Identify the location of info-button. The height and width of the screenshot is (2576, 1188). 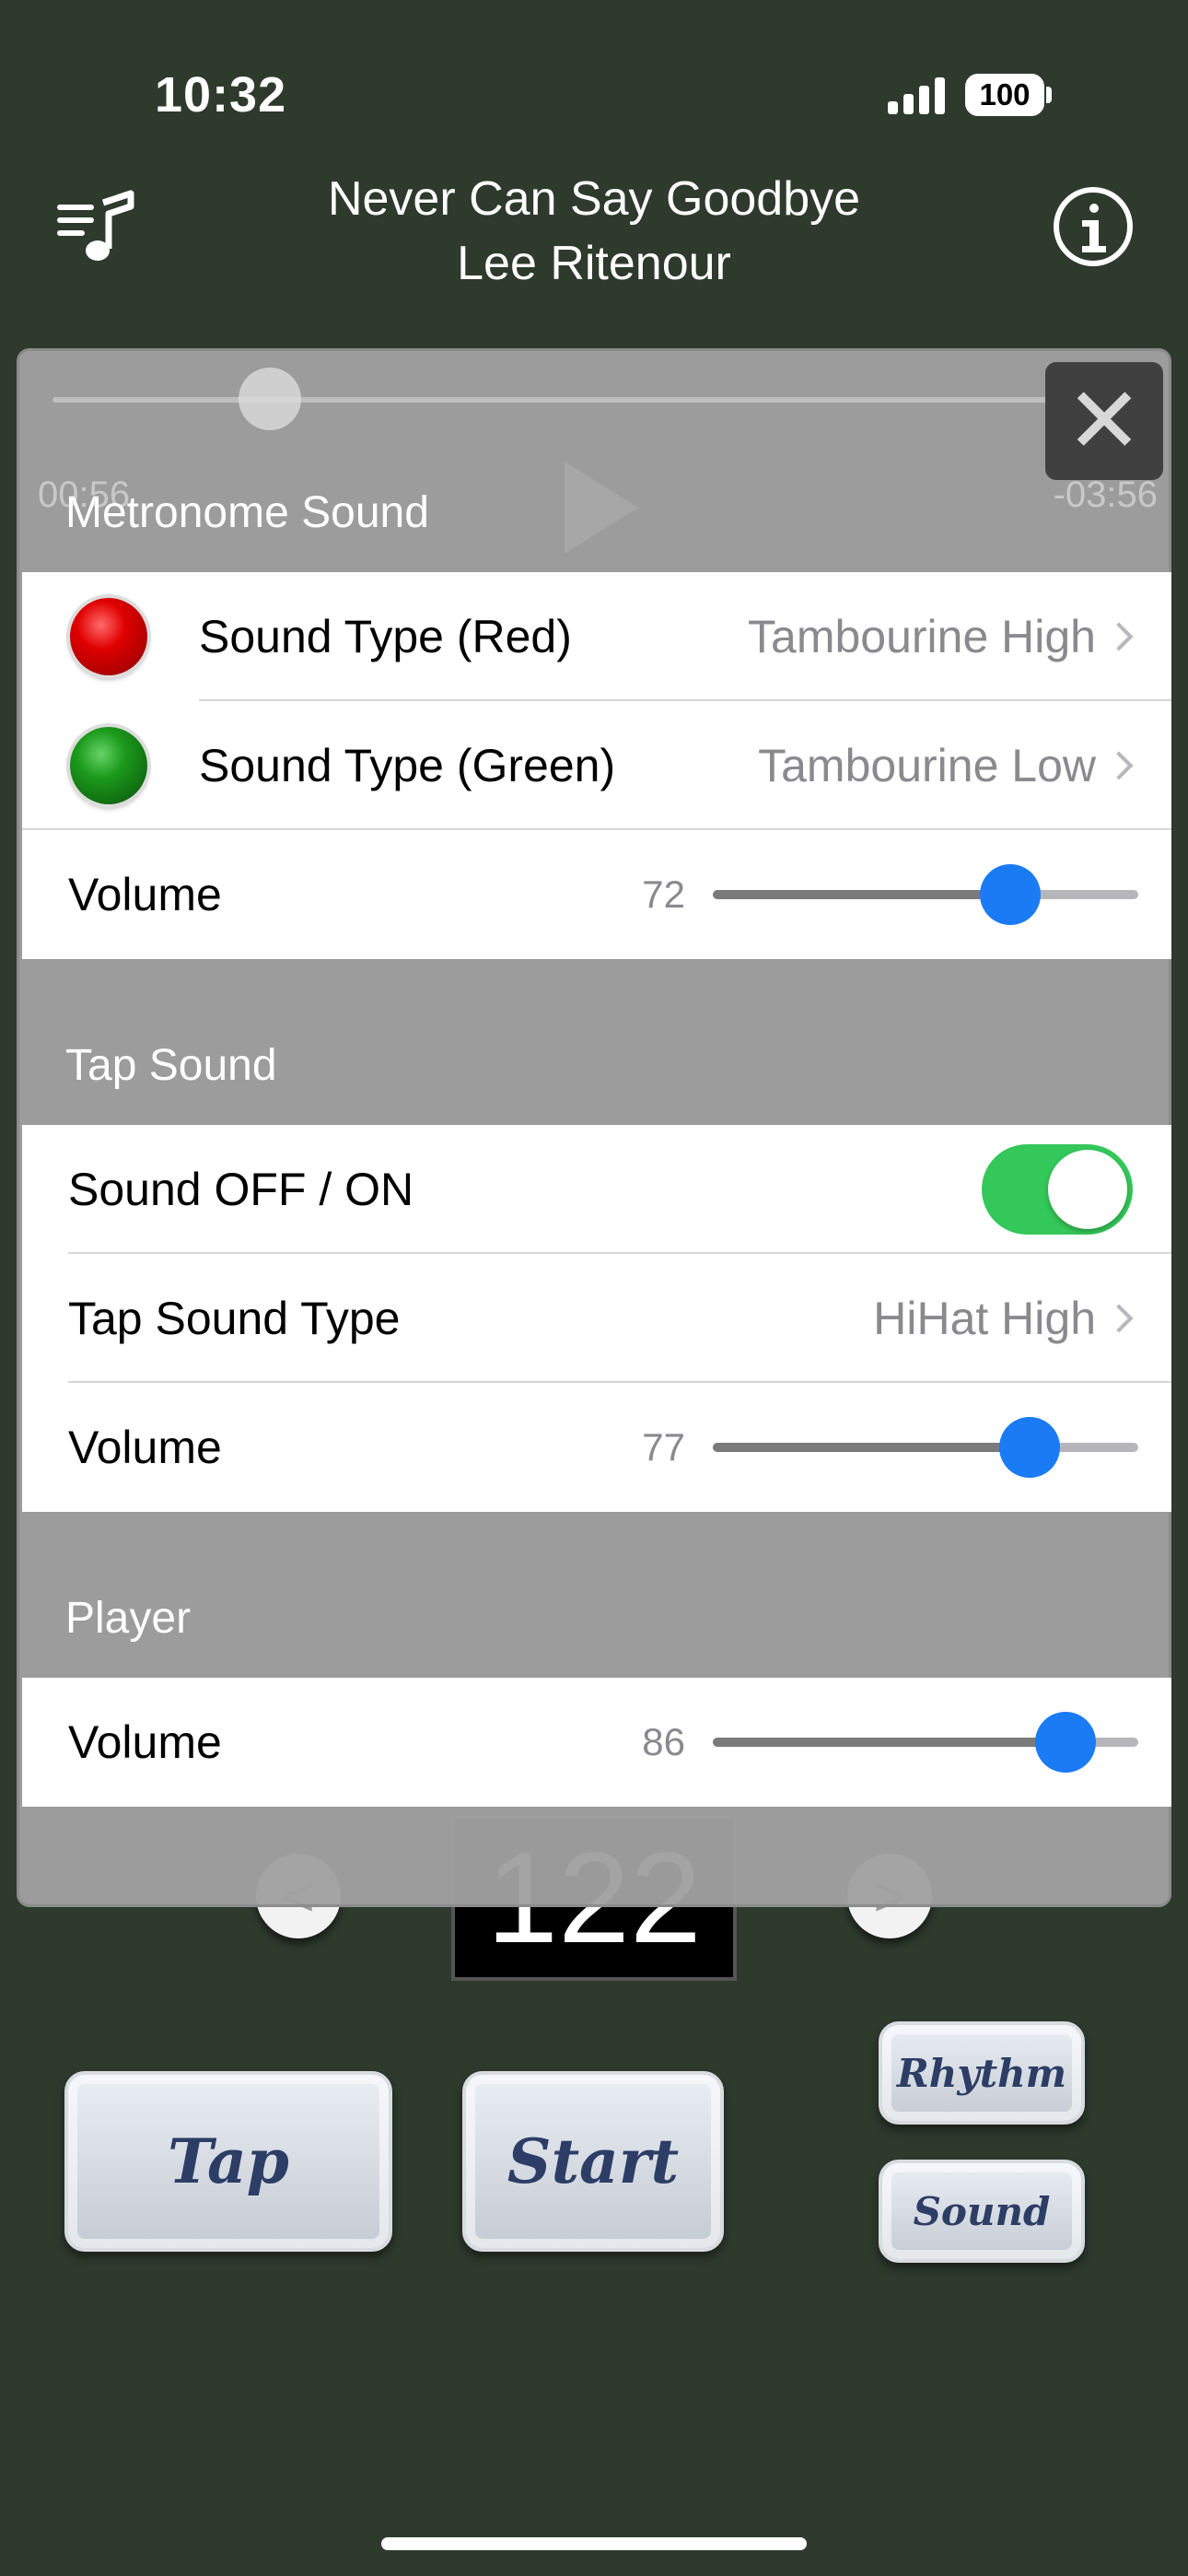
(1093, 227).